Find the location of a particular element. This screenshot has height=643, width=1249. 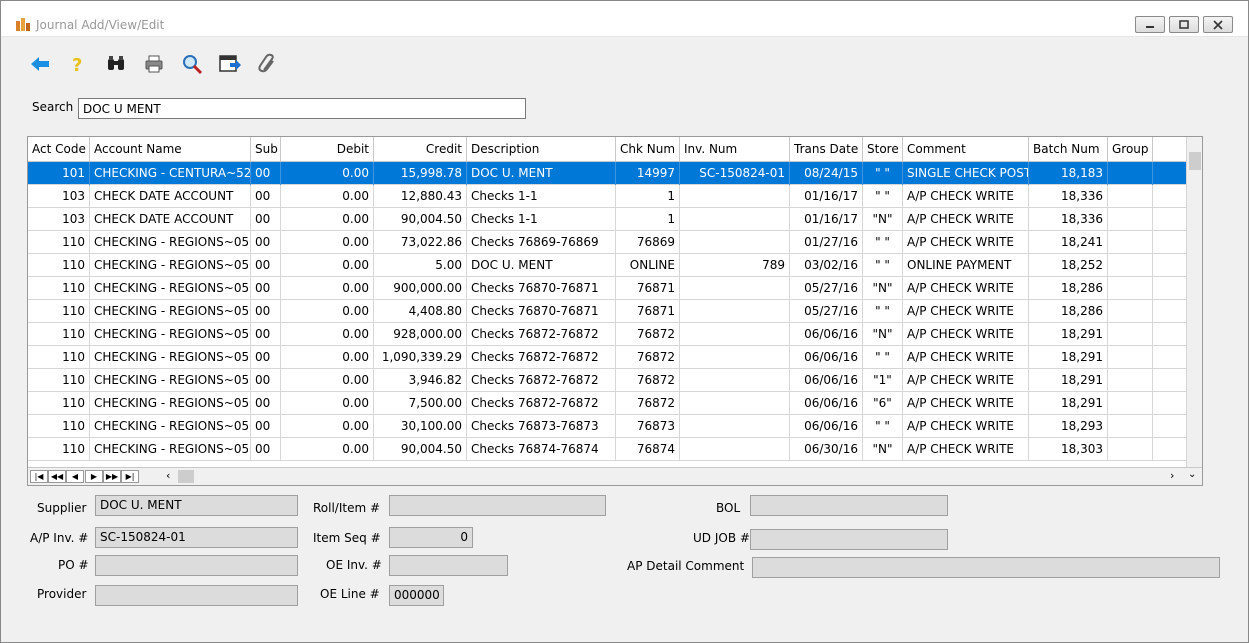

column-header-trans-date: Trans Date is located at coordinates (826, 149).